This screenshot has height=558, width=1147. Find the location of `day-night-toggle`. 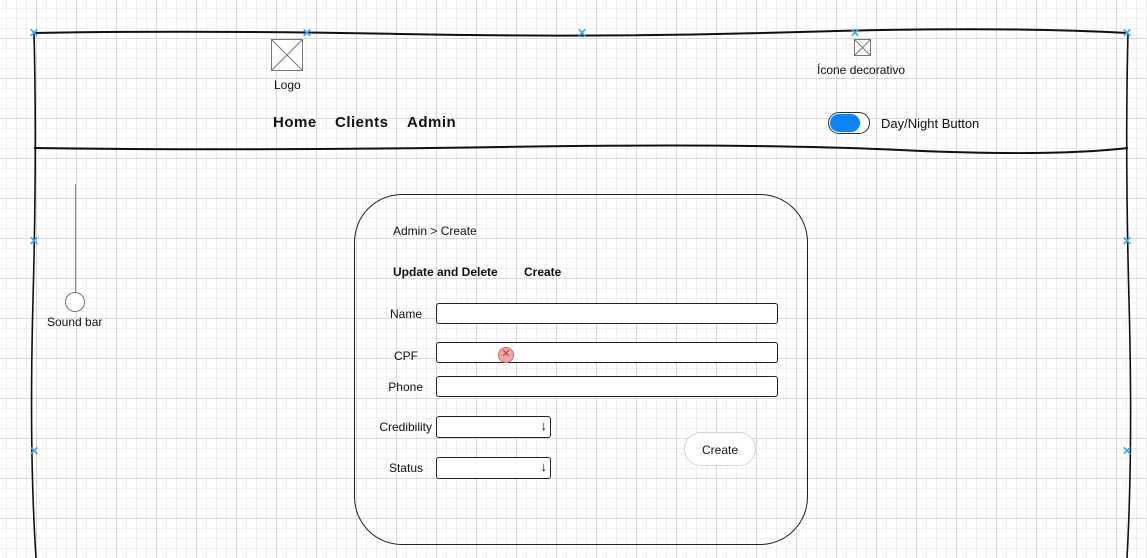

day-night-toggle is located at coordinates (849, 123).